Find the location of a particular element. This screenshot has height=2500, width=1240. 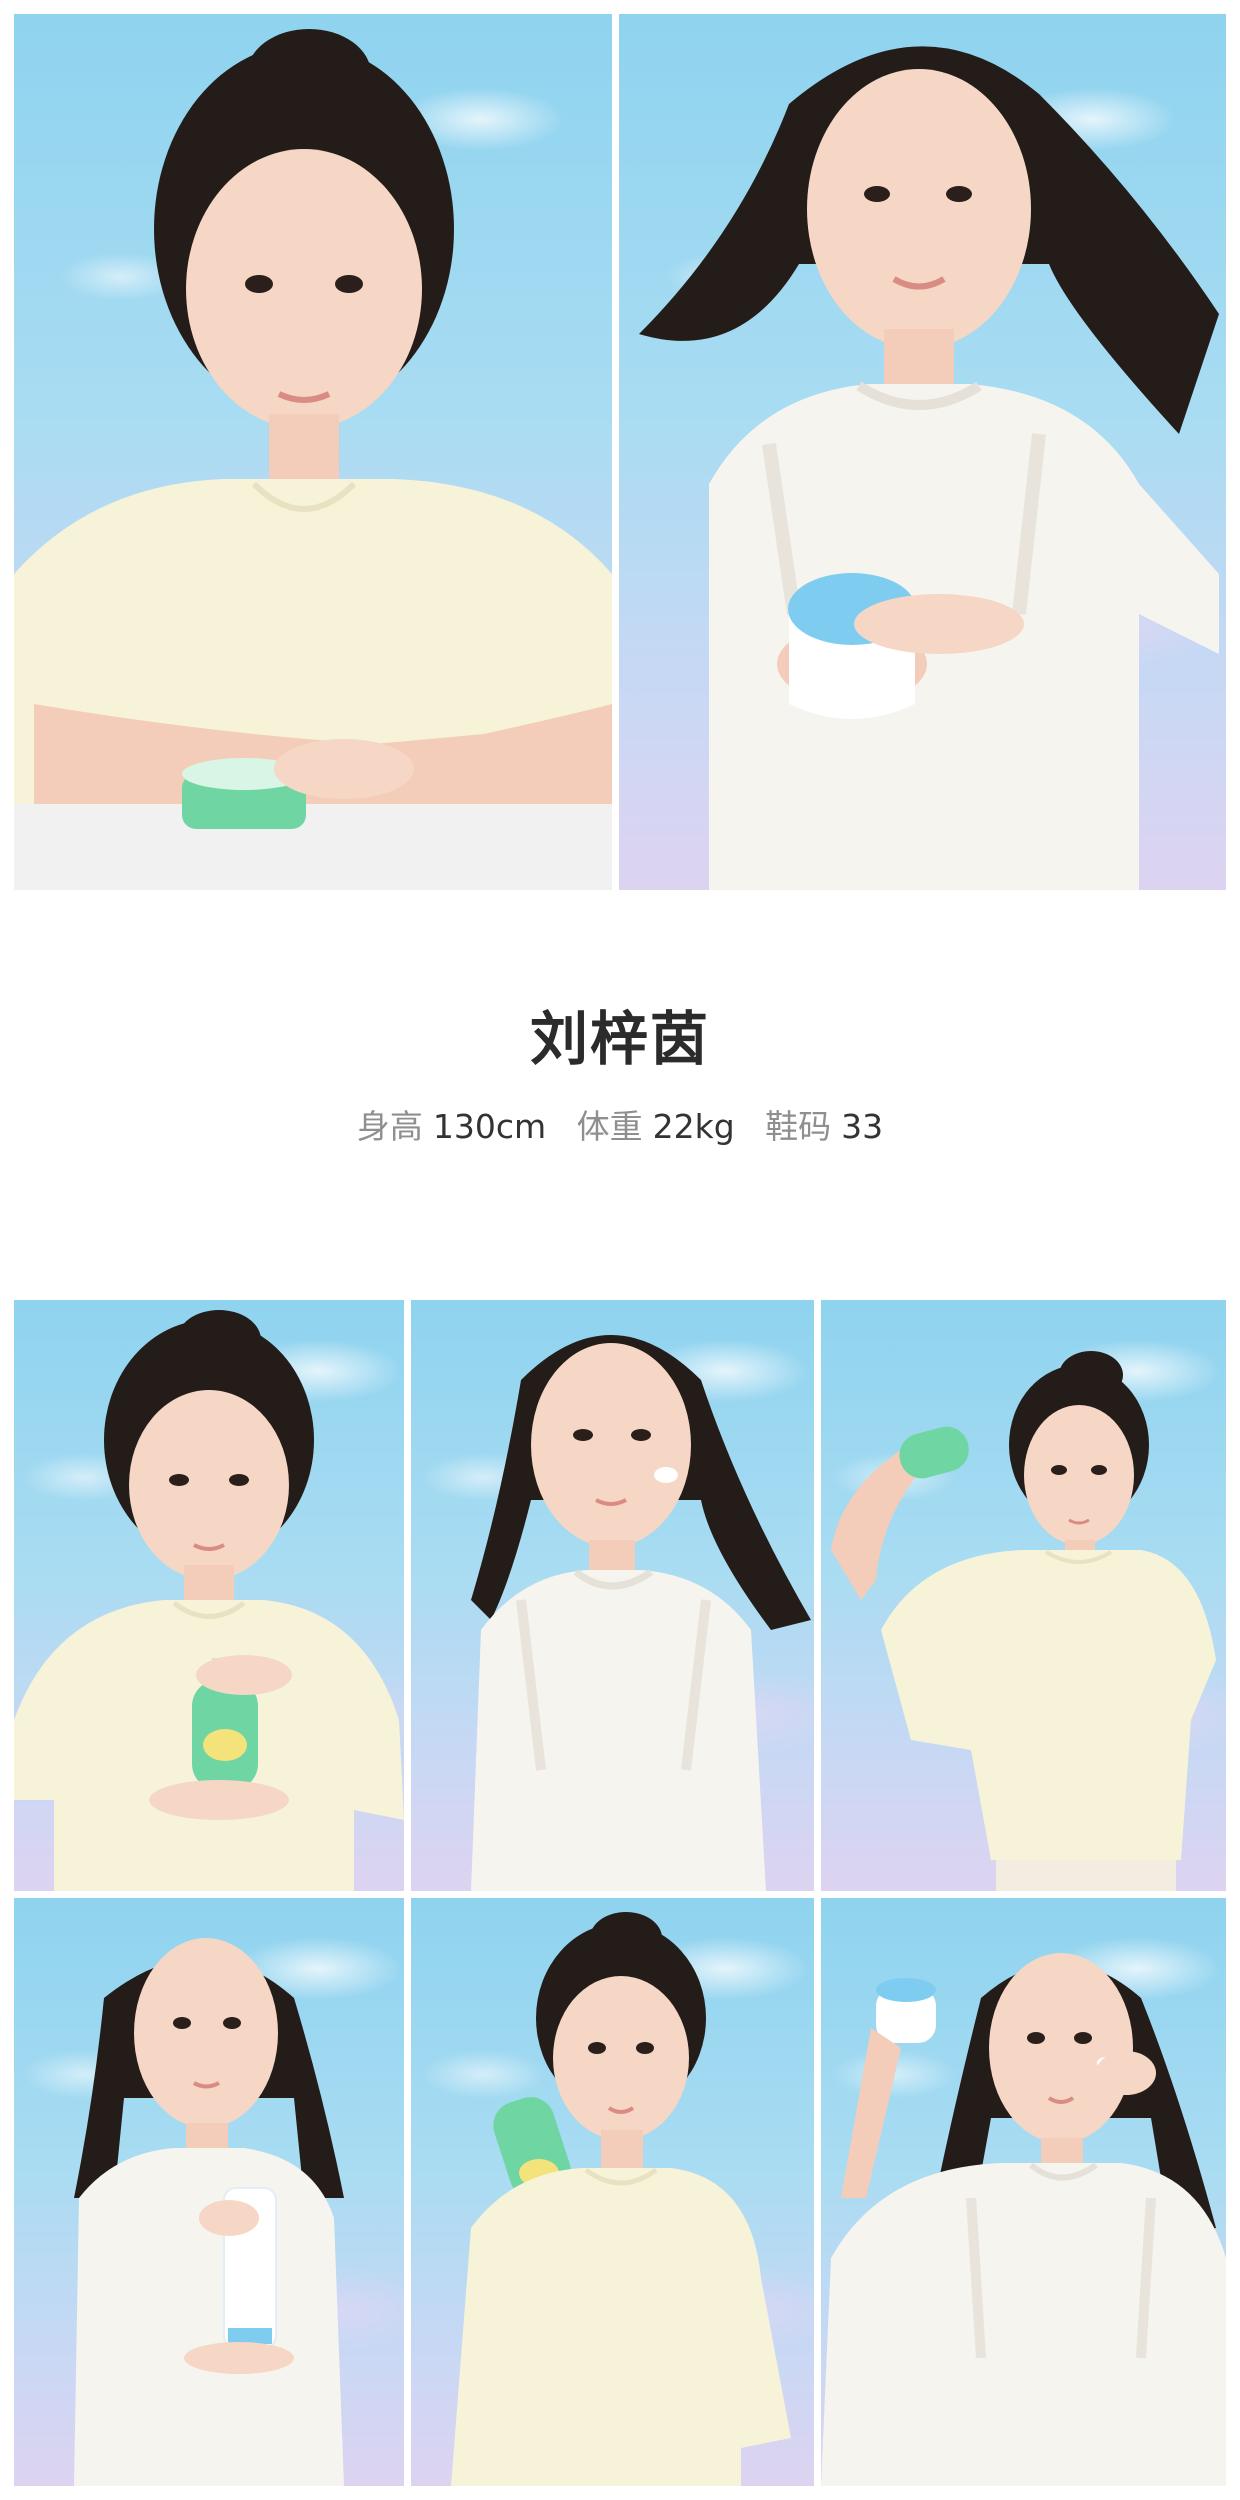

stat-shoe-size-label: 鞋码 is located at coordinates (798, 1126).